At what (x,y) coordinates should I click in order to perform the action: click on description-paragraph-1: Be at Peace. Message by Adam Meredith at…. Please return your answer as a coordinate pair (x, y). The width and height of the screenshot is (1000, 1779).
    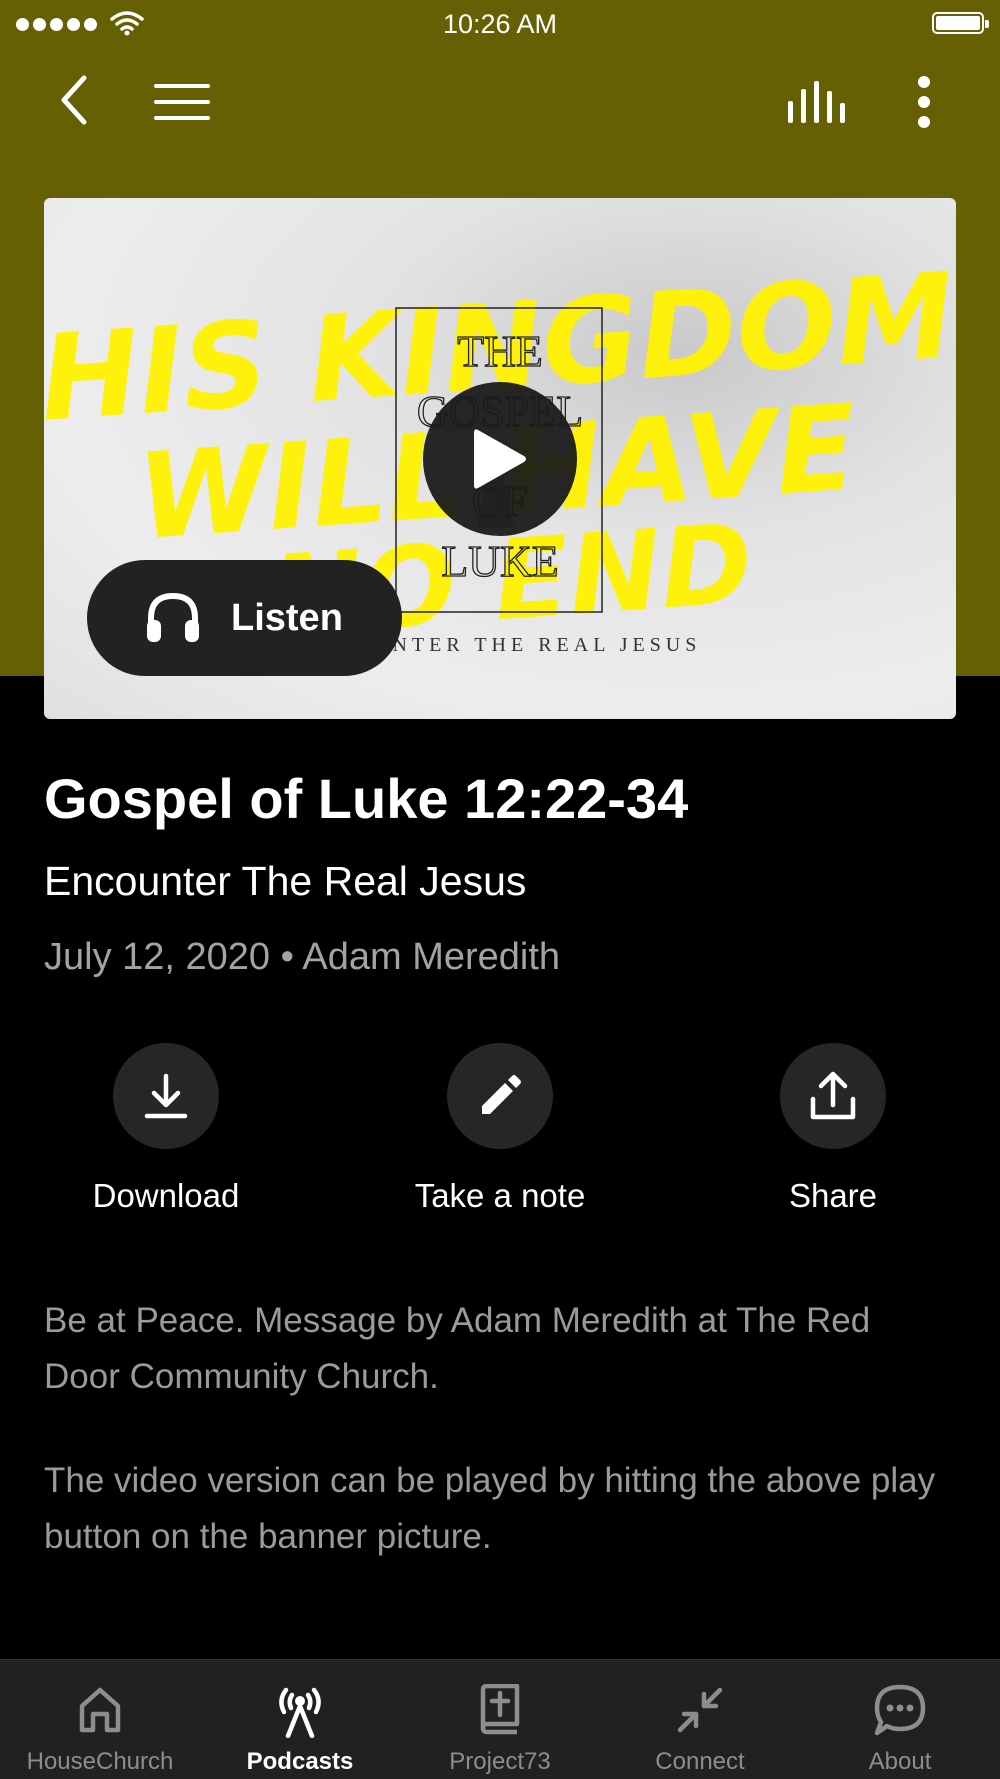
    Looking at the image, I should click on (457, 1348).